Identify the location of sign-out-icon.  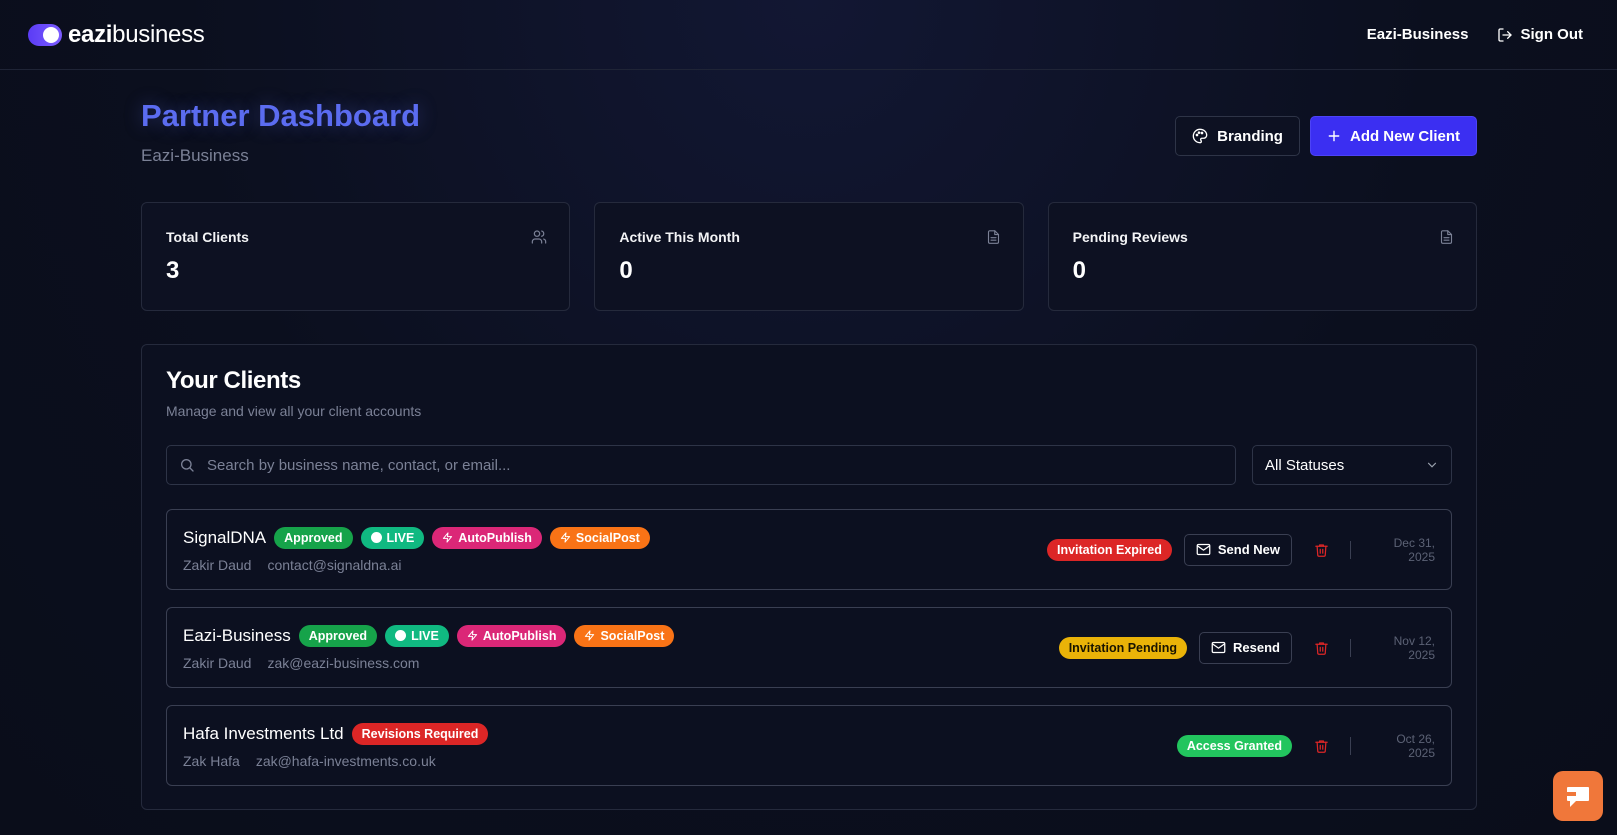
(1504, 34).